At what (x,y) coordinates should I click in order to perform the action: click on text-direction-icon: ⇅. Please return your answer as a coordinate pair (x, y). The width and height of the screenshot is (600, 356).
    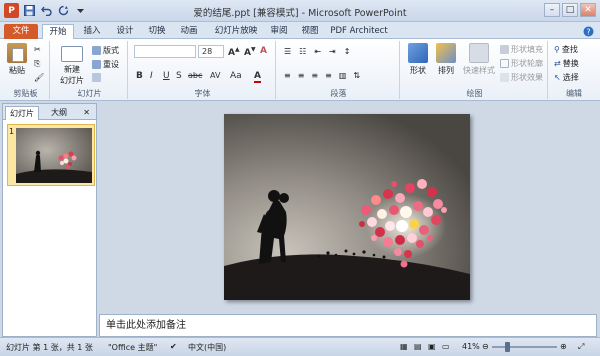
    Looking at the image, I should click on (356, 75).